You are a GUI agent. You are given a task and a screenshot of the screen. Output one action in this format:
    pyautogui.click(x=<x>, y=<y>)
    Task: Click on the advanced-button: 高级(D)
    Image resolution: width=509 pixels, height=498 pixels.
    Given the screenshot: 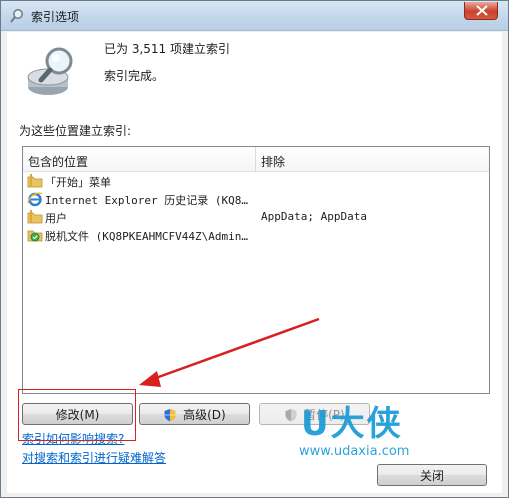 What is the action you would take?
    pyautogui.click(x=194, y=414)
    